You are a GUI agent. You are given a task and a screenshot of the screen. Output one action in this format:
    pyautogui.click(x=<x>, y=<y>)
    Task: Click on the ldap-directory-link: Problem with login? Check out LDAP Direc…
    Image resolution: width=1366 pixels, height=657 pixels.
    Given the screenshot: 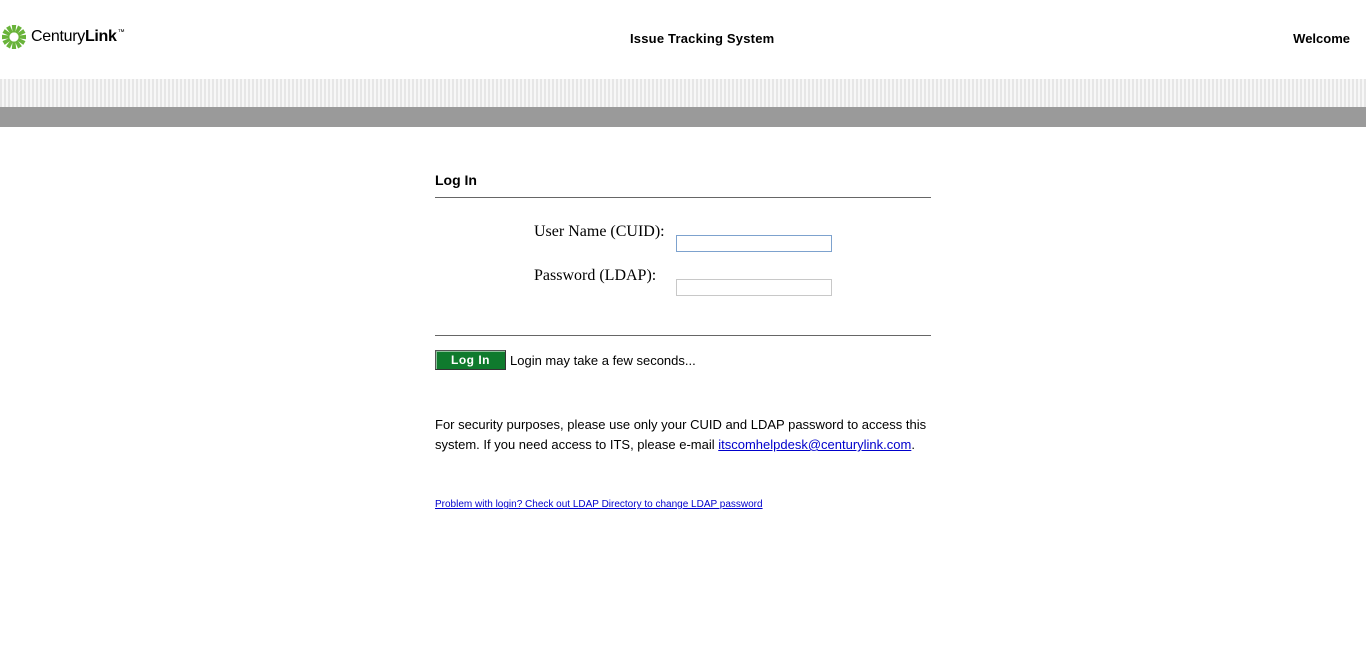 What is the action you would take?
    pyautogui.click(x=599, y=504)
    